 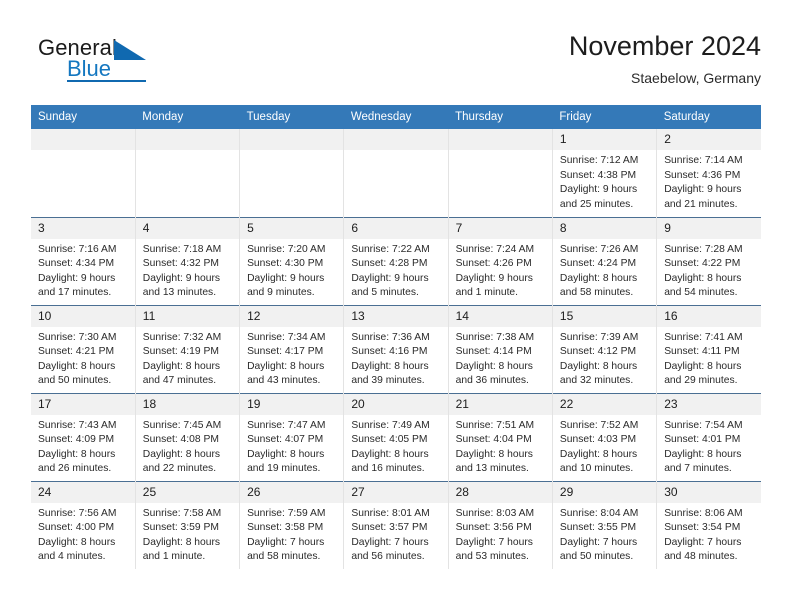 What do you see at coordinates (292, 492) in the screenshot?
I see `day-number: 26` at bounding box center [292, 492].